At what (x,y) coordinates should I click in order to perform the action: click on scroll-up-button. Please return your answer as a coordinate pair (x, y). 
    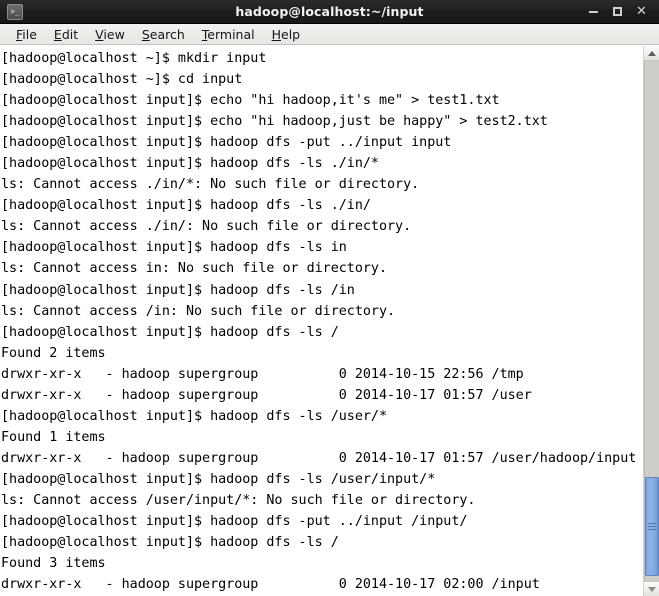
    Looking at the image, I should click on (651, 53).